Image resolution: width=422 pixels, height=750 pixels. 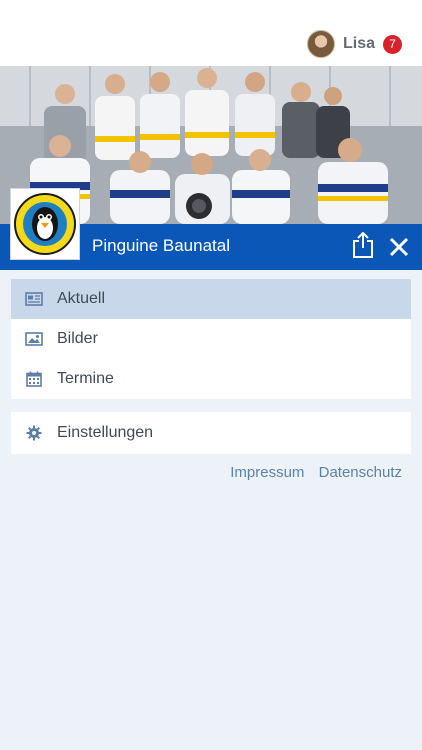 What do you see at coordinates (161, 245) in the screenshot?
I see `team-name: Pinguine Baunatal` at bounding box center [161, 245].